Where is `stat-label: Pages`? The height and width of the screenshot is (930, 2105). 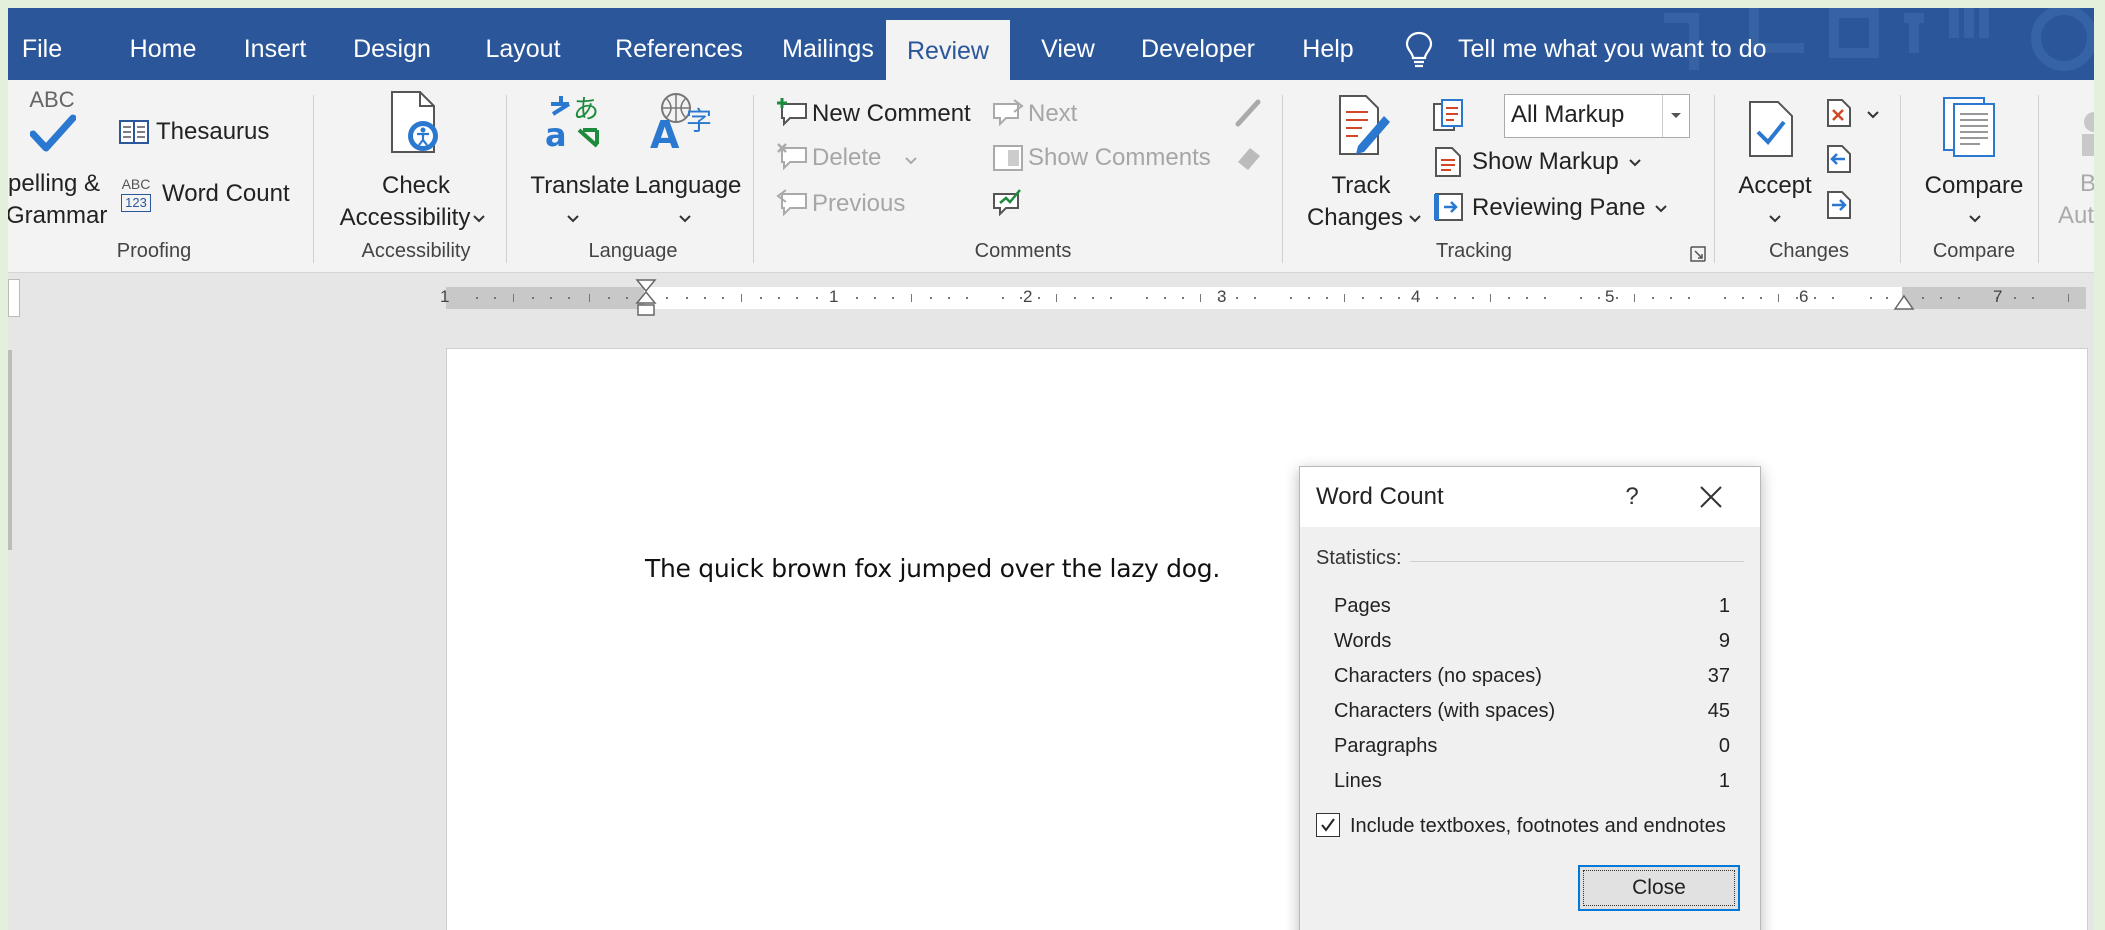
stat-label: Pages is located at coordinates (1362, 606).